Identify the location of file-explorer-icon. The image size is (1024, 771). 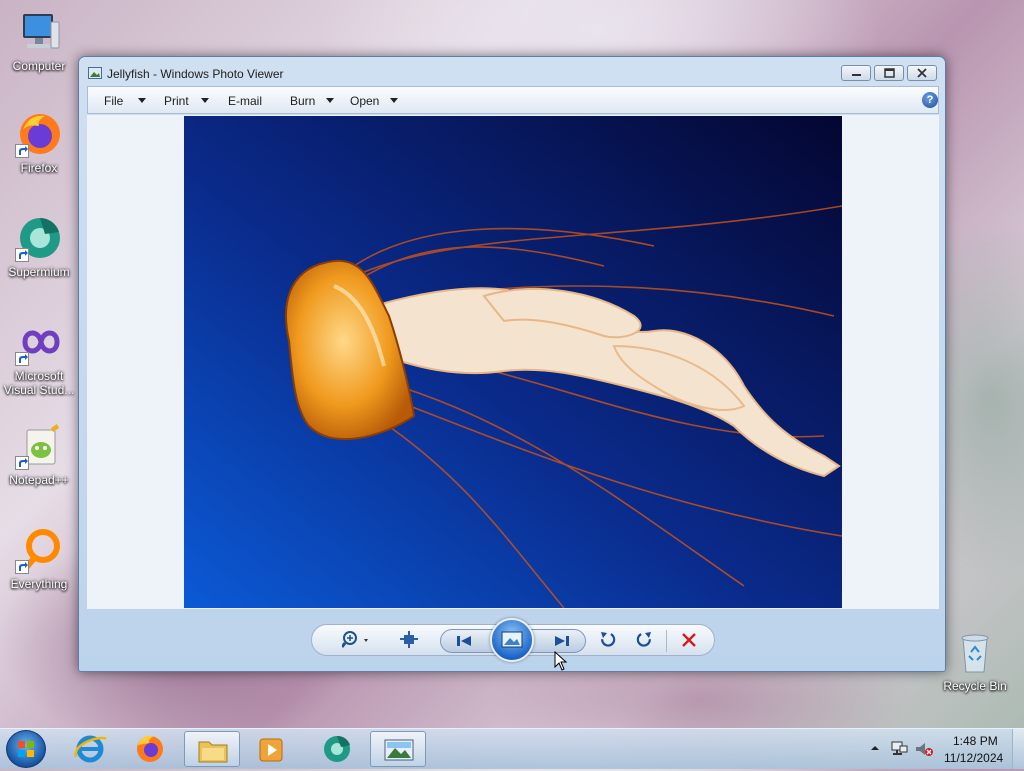
(213, 752).